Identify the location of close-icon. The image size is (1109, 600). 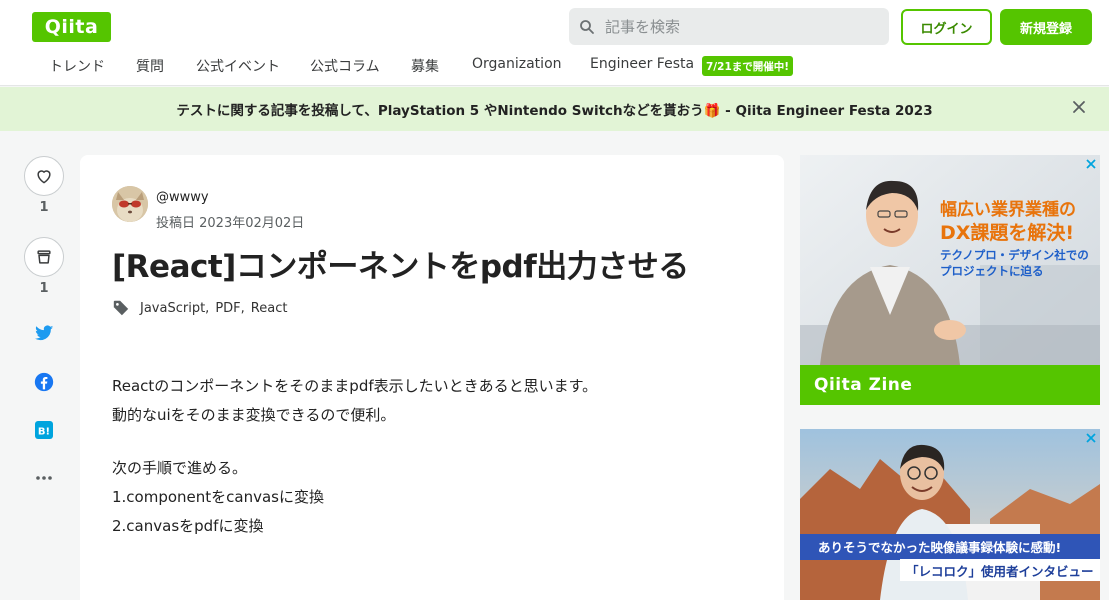
(1079, 107).